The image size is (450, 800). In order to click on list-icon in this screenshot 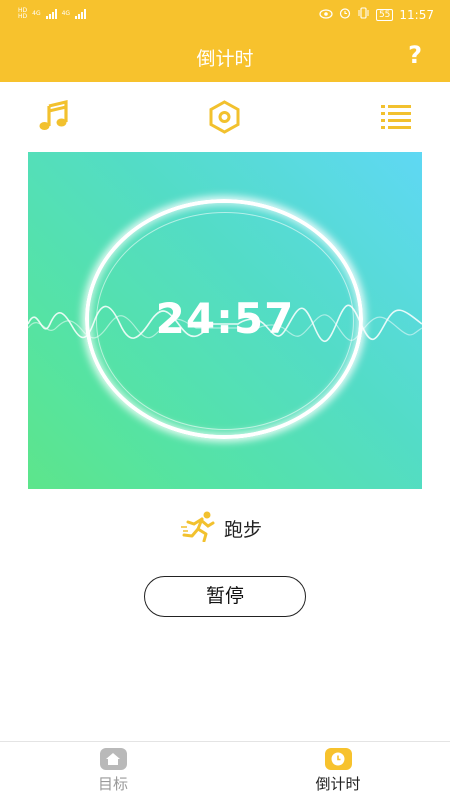, I will do `click(396, 119)`.